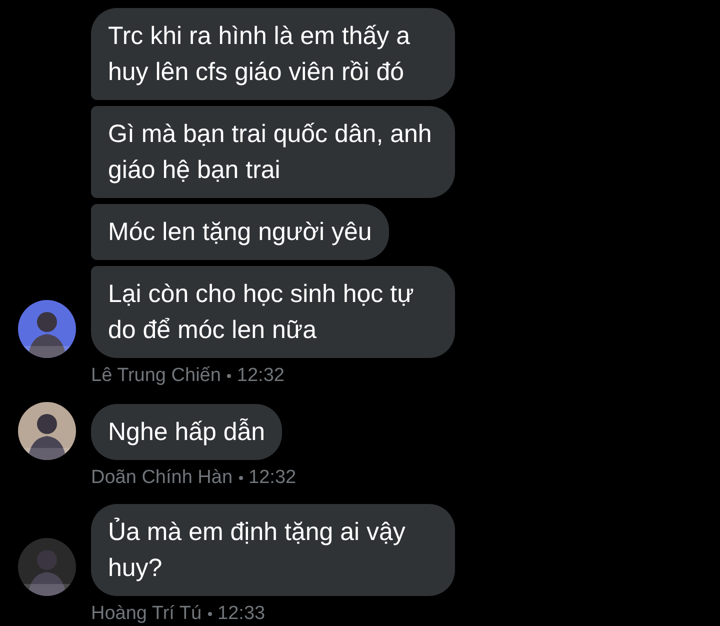  Describe the element at coordinates (273, 550) in the screenshot. I see `message-bubble: Ủa mà em định tặng ai vậy huy?` at that location.